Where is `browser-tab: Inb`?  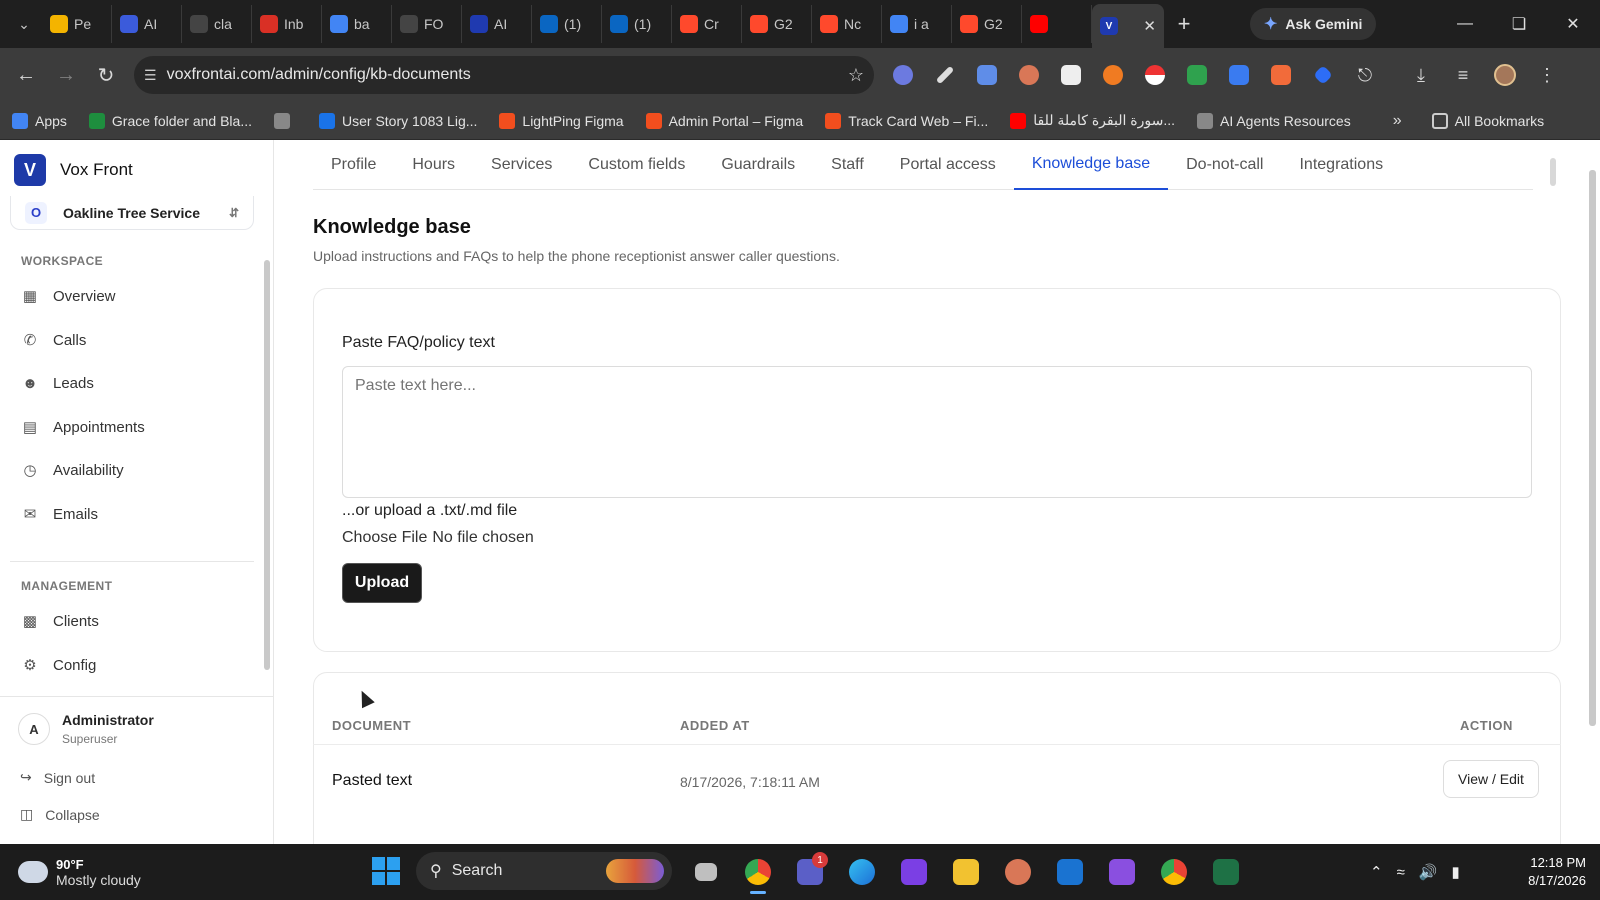 browser-tab: Inb is located at coordinates (287, 24).